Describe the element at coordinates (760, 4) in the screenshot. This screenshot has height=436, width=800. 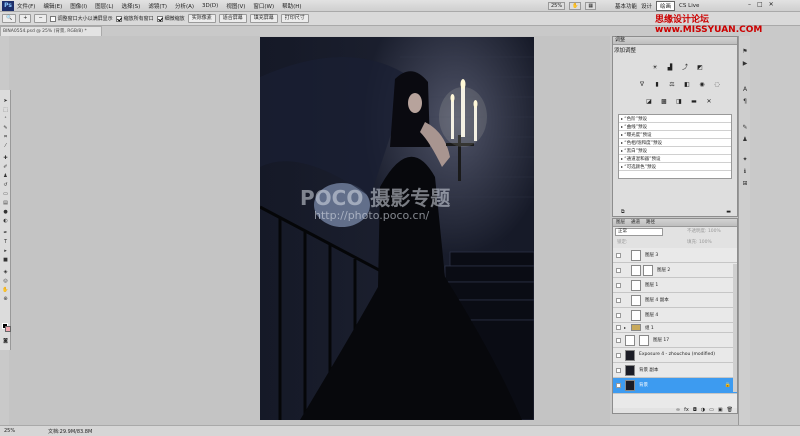
I see `maximize-icon: □` at that location.